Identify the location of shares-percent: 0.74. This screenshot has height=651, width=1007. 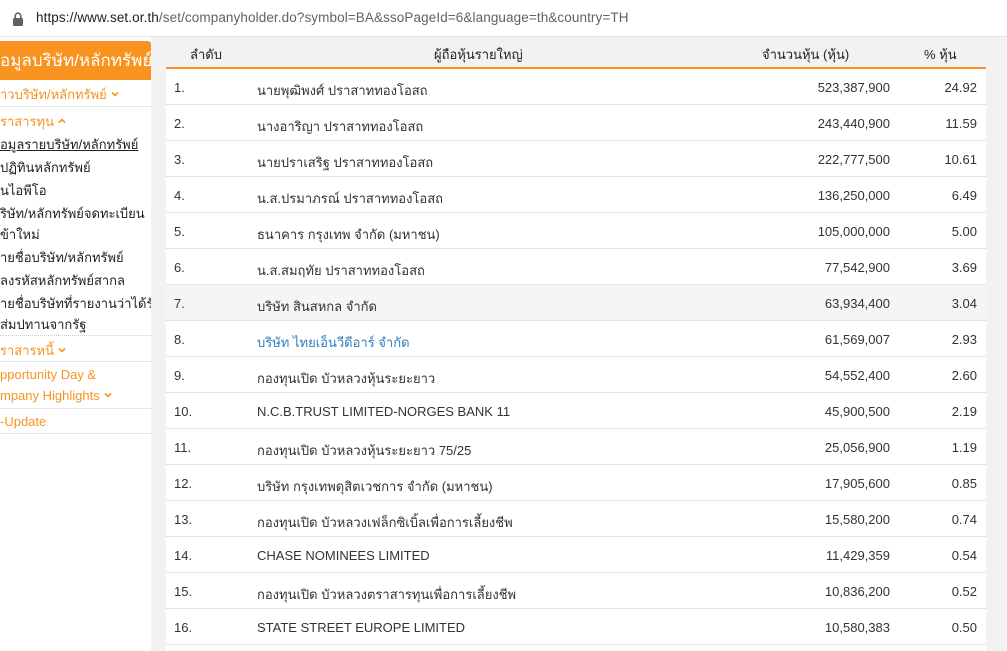
(964, 519).